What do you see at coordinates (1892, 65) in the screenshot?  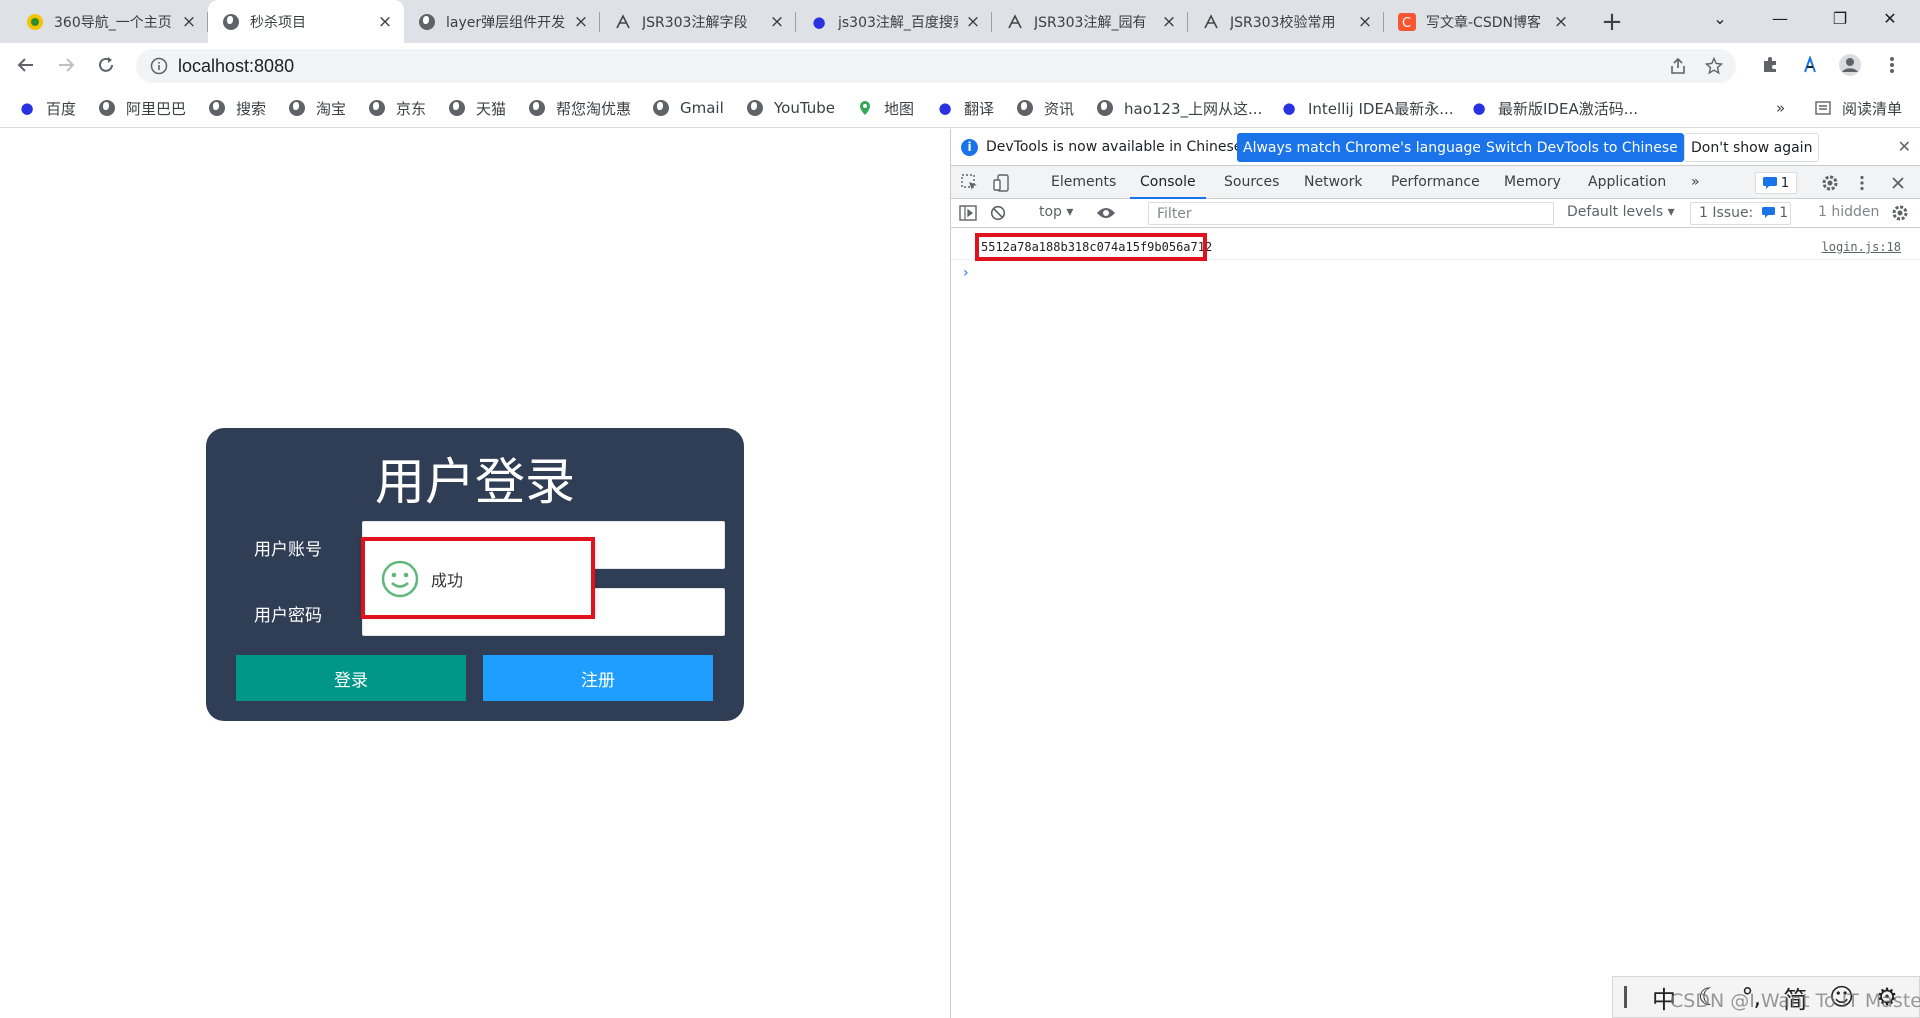 I see `menu-kebab-icon` at bounding box center [1892, 65].